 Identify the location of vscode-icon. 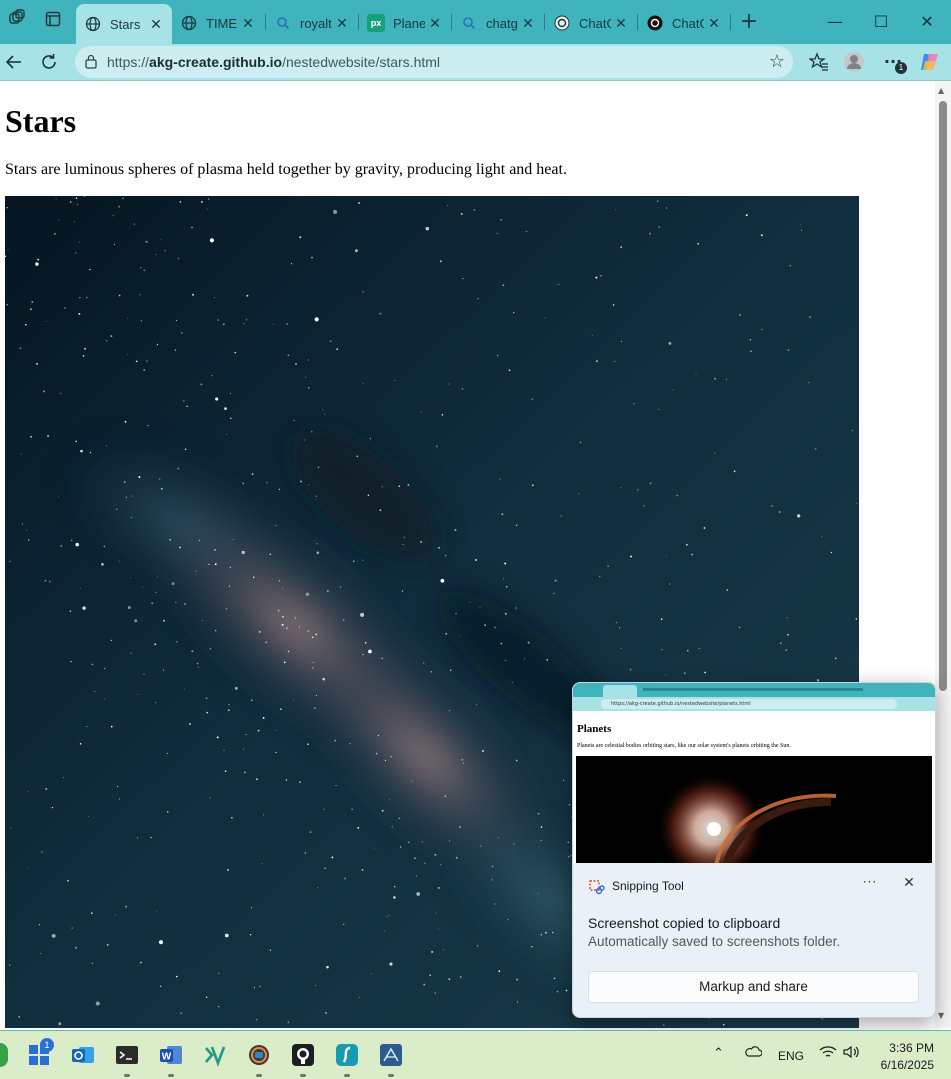
(215, 1055).